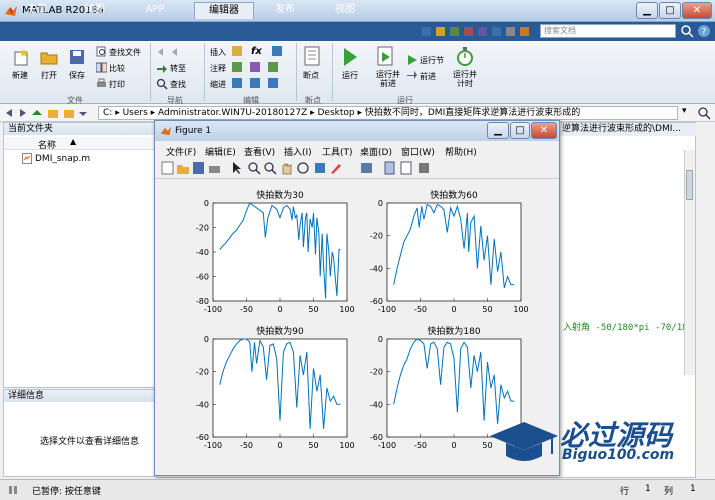 This screenshot has height=500, width=715. Describe the element at coordinates (79, 143) in the screenshot. I see `folder-column-header` at that location.